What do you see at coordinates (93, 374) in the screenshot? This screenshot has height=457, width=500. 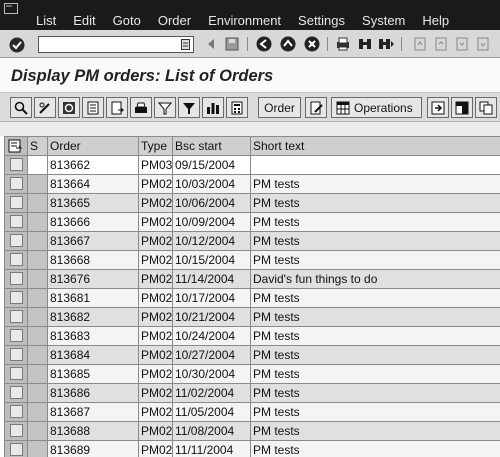 I see `order-number: 813685` at bounding box center [93, 374].